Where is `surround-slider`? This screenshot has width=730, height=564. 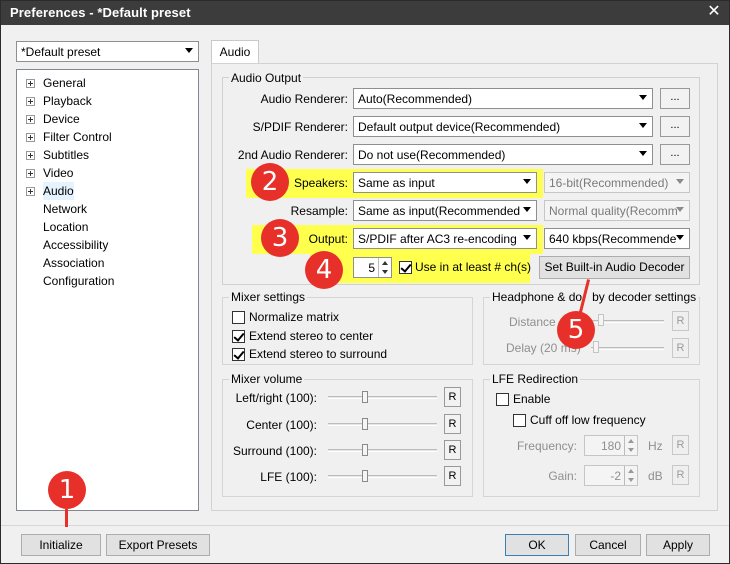
surround-slider is located at coordinates (382, 450).